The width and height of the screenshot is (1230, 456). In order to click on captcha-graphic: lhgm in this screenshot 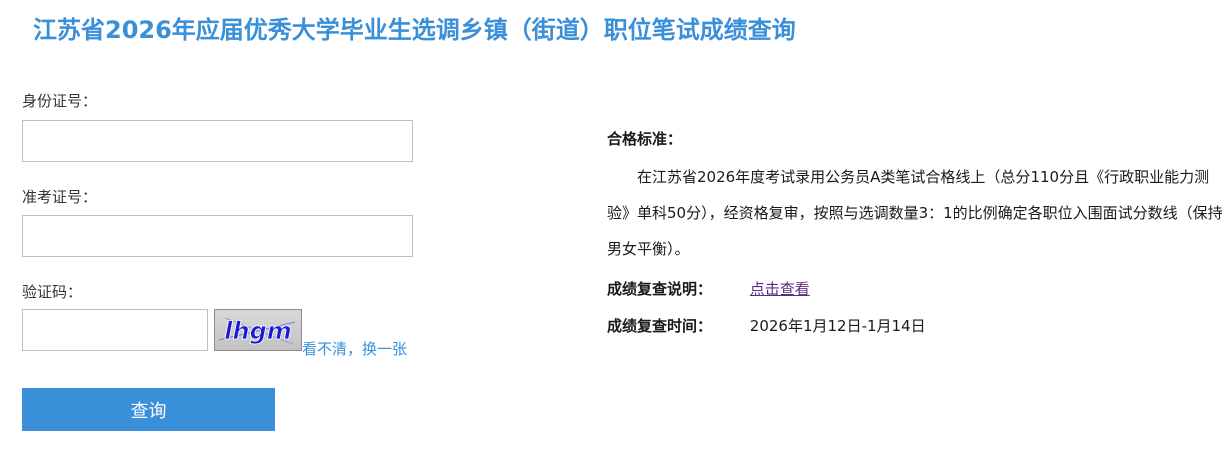, I will do `click(257, 331)`.